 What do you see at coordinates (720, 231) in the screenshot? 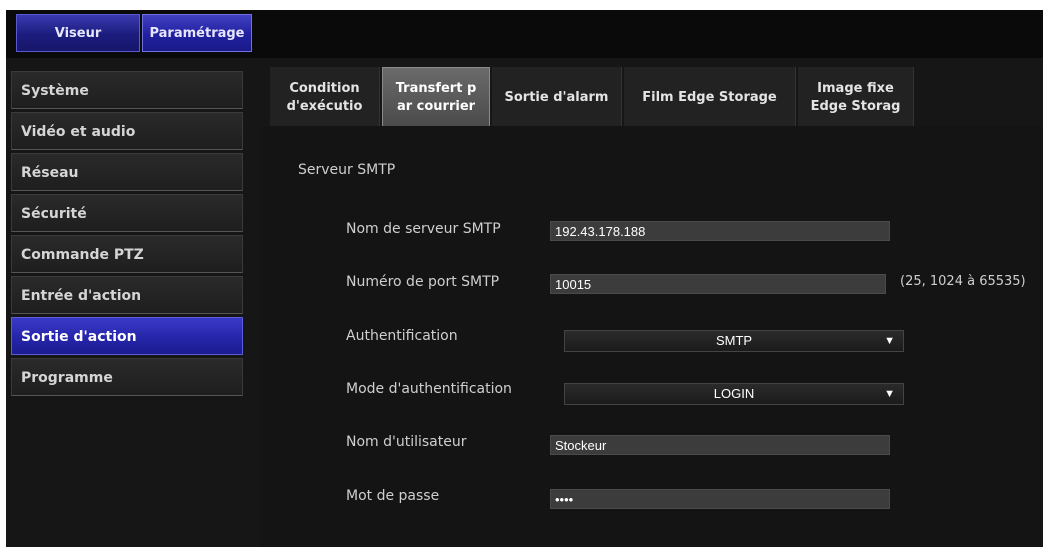
I see `smtp-server-name-input` at bounding box center [720, 231].